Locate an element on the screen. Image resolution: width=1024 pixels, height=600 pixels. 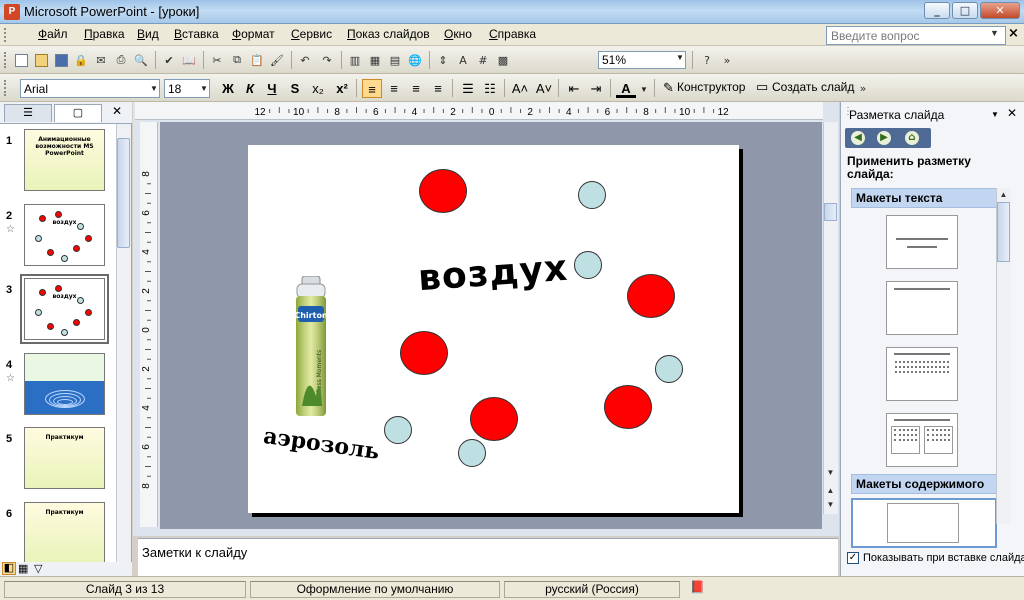
color-grayscale-icon: ▩ is located at coordinates (503, 60).